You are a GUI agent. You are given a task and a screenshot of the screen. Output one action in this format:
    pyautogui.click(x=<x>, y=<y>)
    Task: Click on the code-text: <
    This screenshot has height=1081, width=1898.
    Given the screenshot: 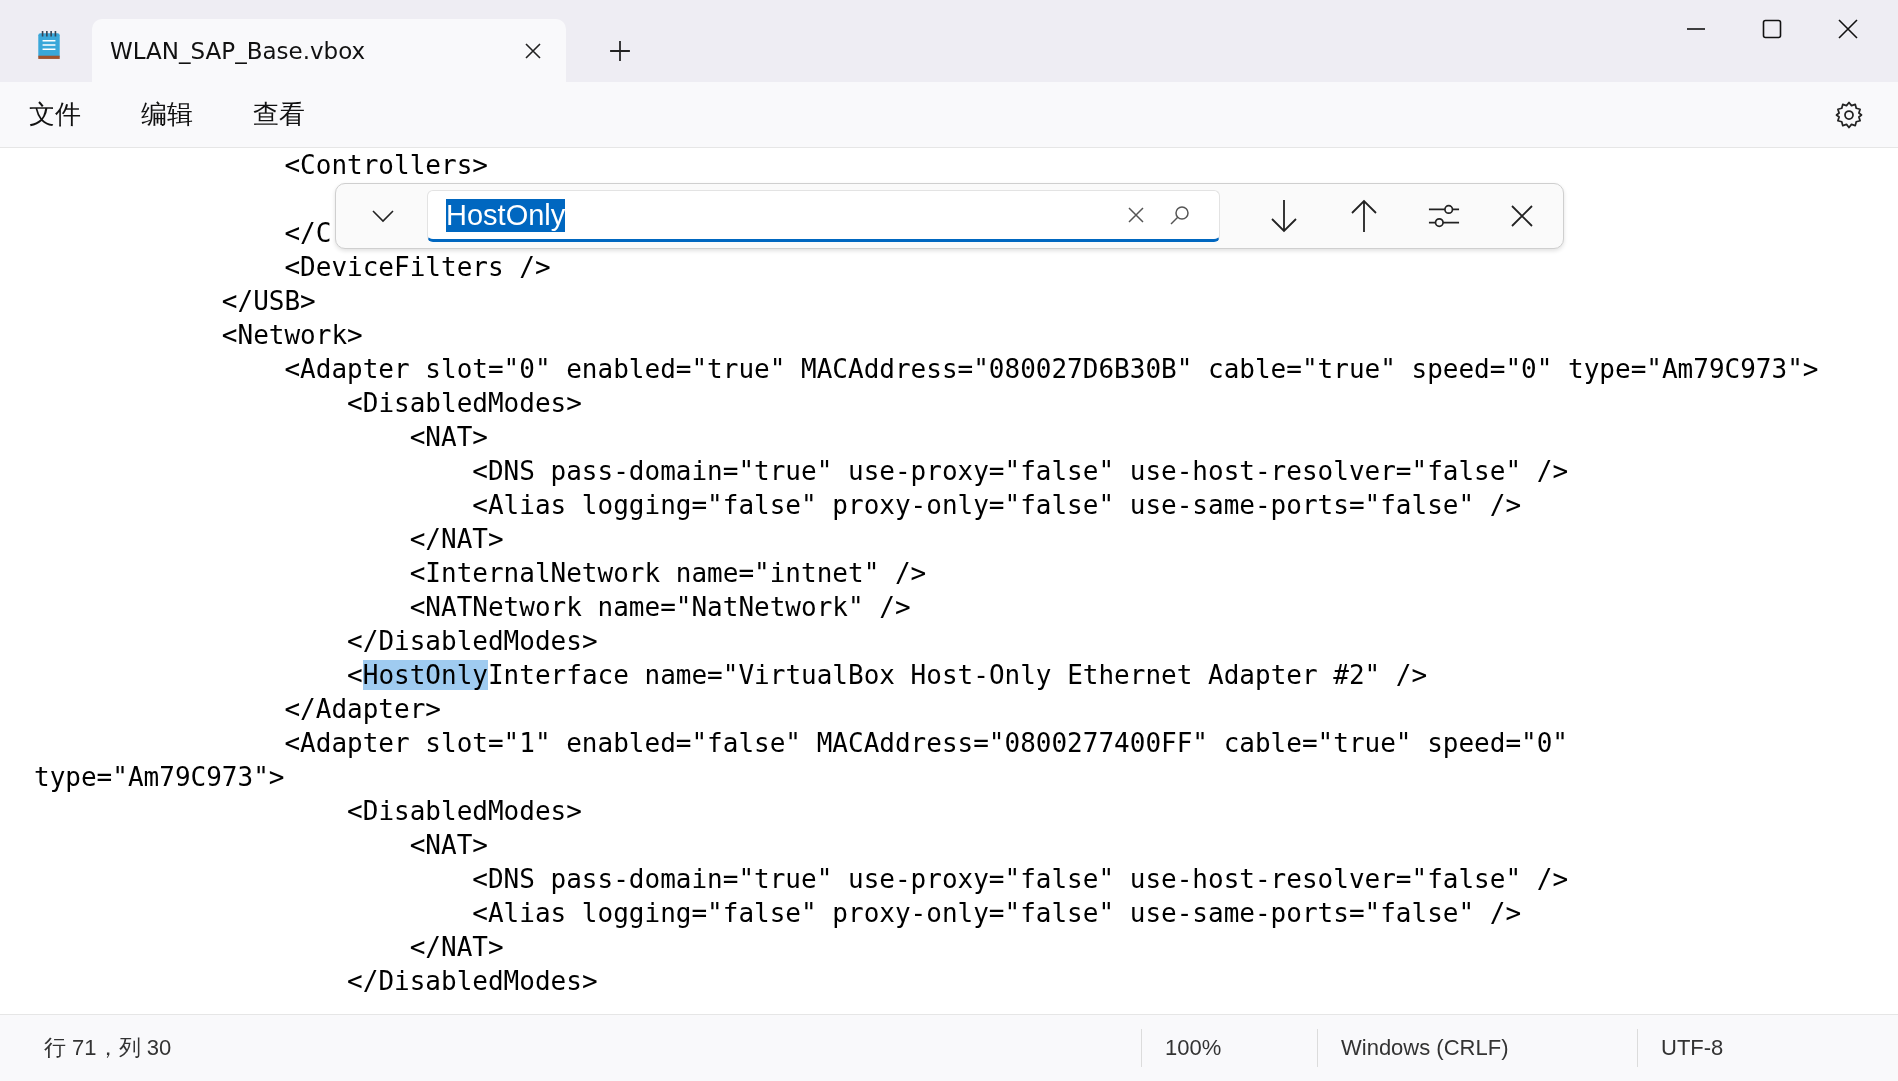 What is the action you would take?
    pyautogui.click(x=354, y=675)
    